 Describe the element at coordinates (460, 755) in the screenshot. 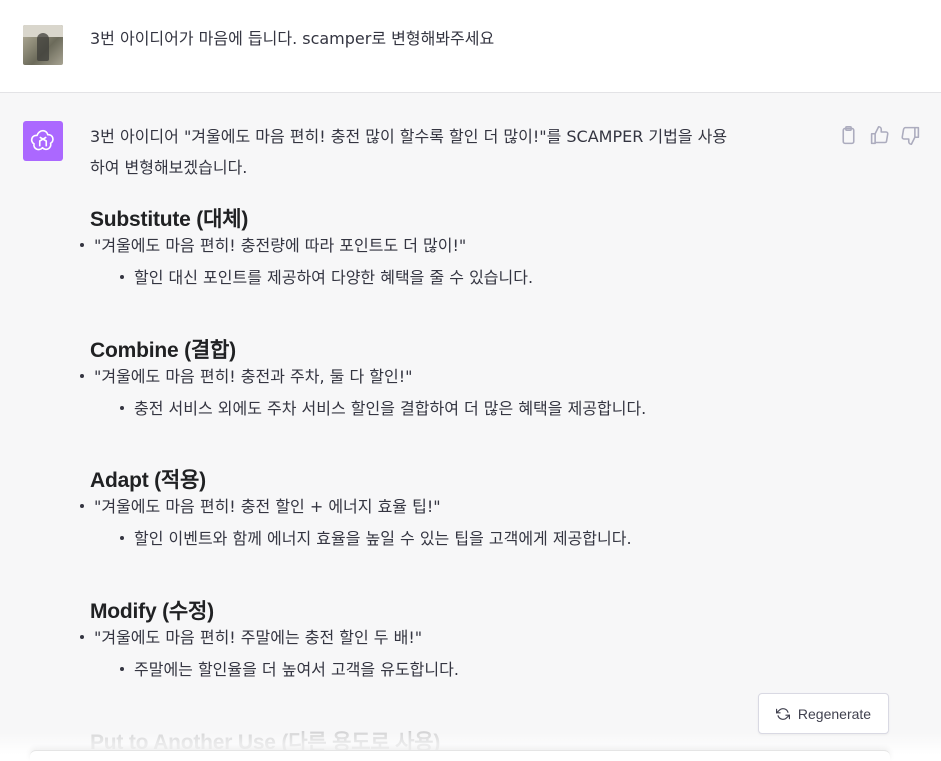

I see `message-input-edge` at that location.